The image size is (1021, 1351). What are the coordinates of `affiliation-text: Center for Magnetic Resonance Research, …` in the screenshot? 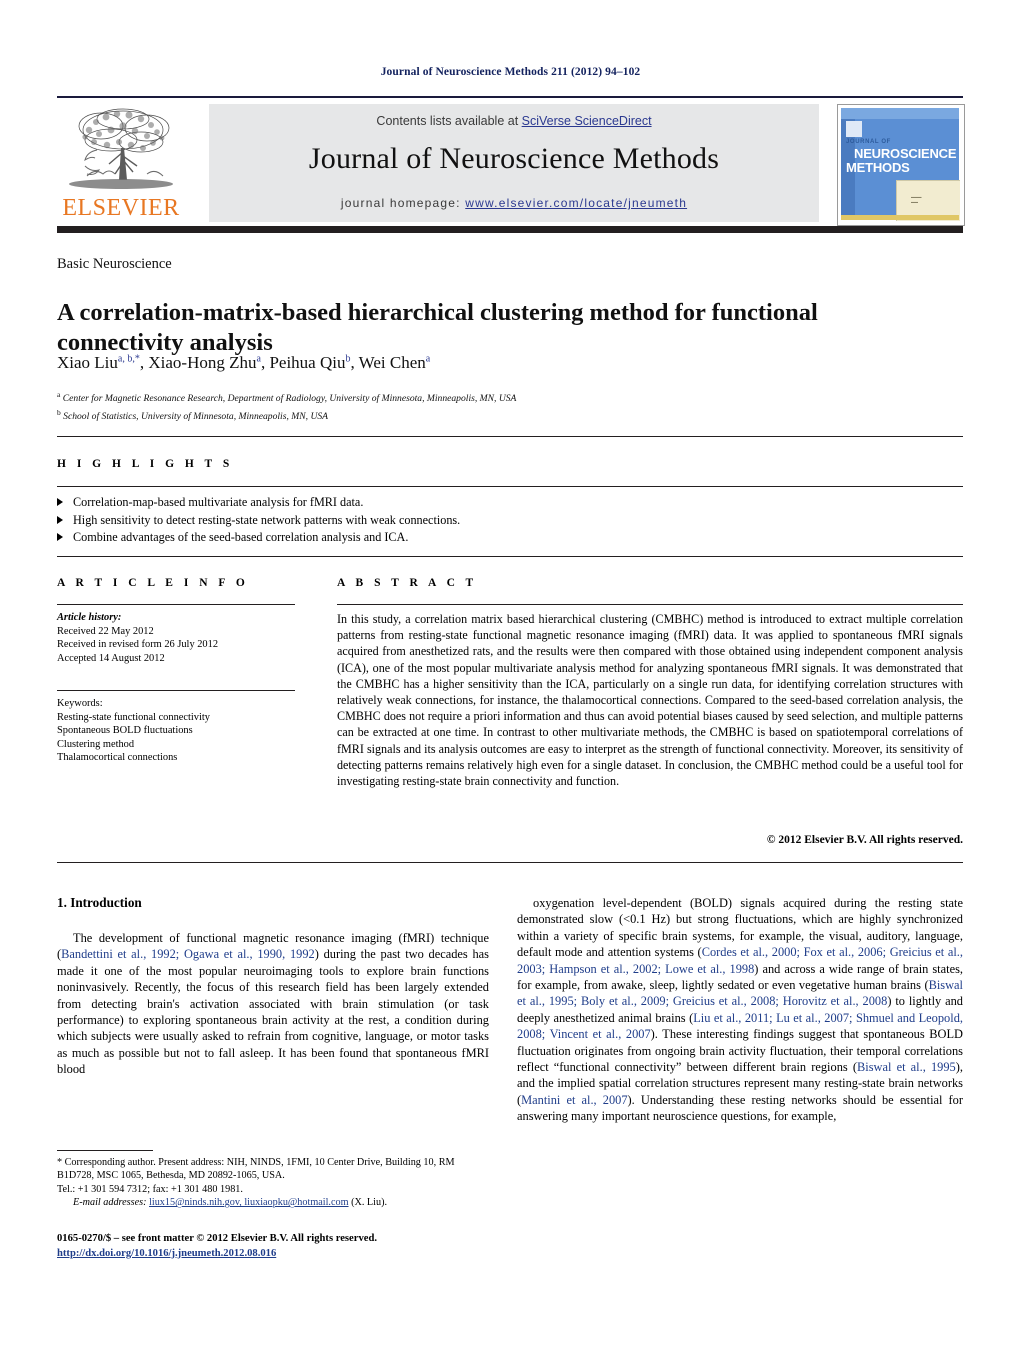 It's located at (289, 399).